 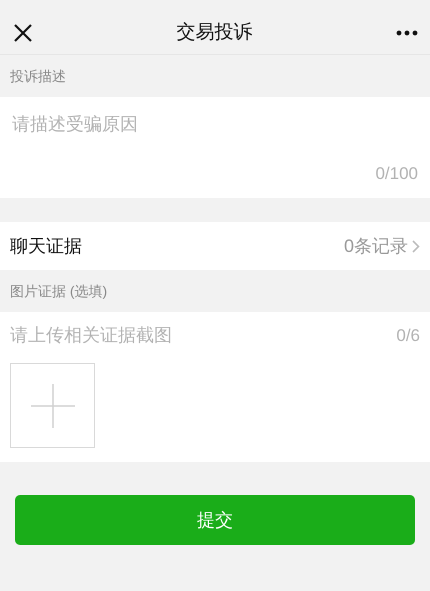 I want to click on image-counter: 0/6, so click(x=408, y=335).